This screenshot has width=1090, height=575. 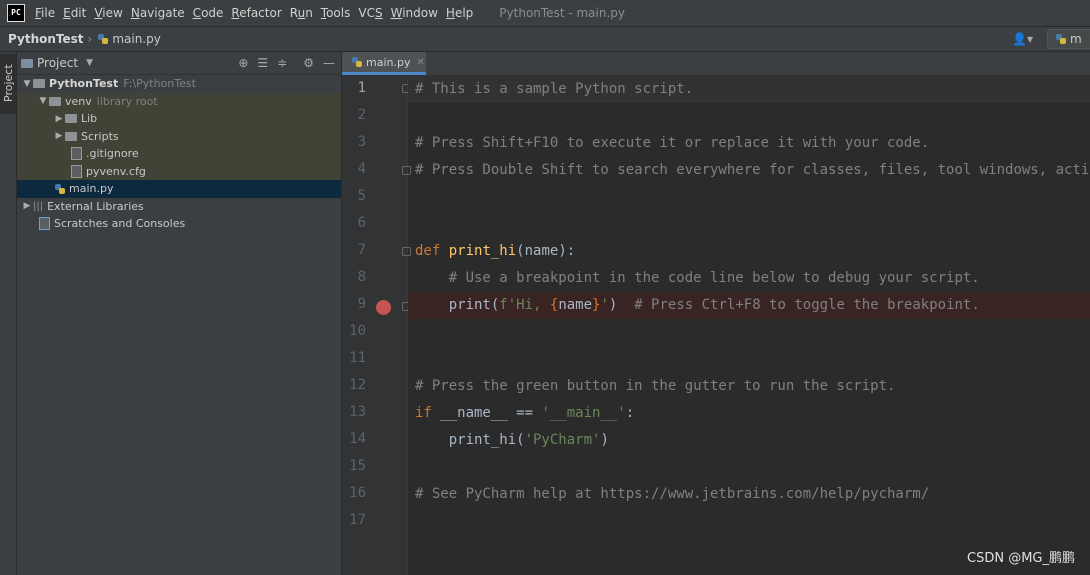 What do you see at coordinates (120, 224) in the screenshot?
I see `tree-item-label: Scratches and Consoles` at bounding box center [120, 224].